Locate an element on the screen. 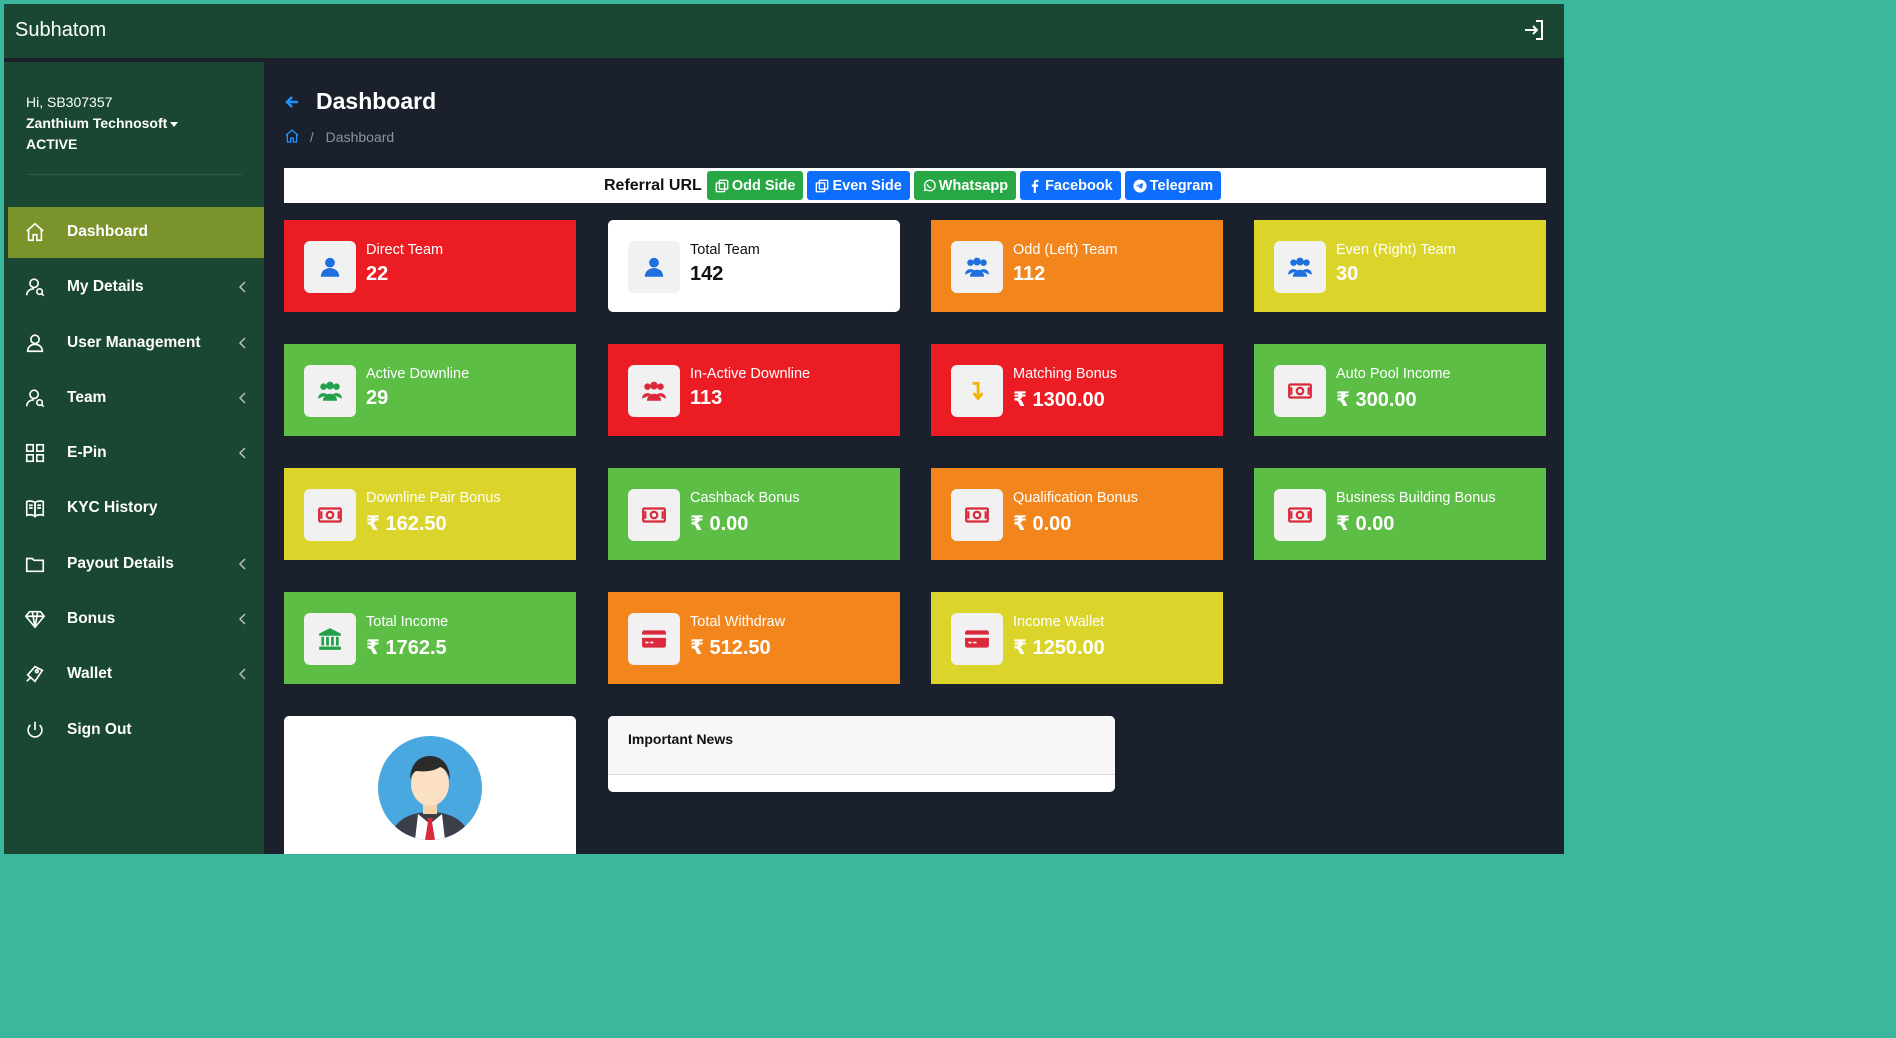 The height and width of the screenshot is (1038, 1896). sidebar-item-e-pin: E-Pin is located at coordinates (136, 453).